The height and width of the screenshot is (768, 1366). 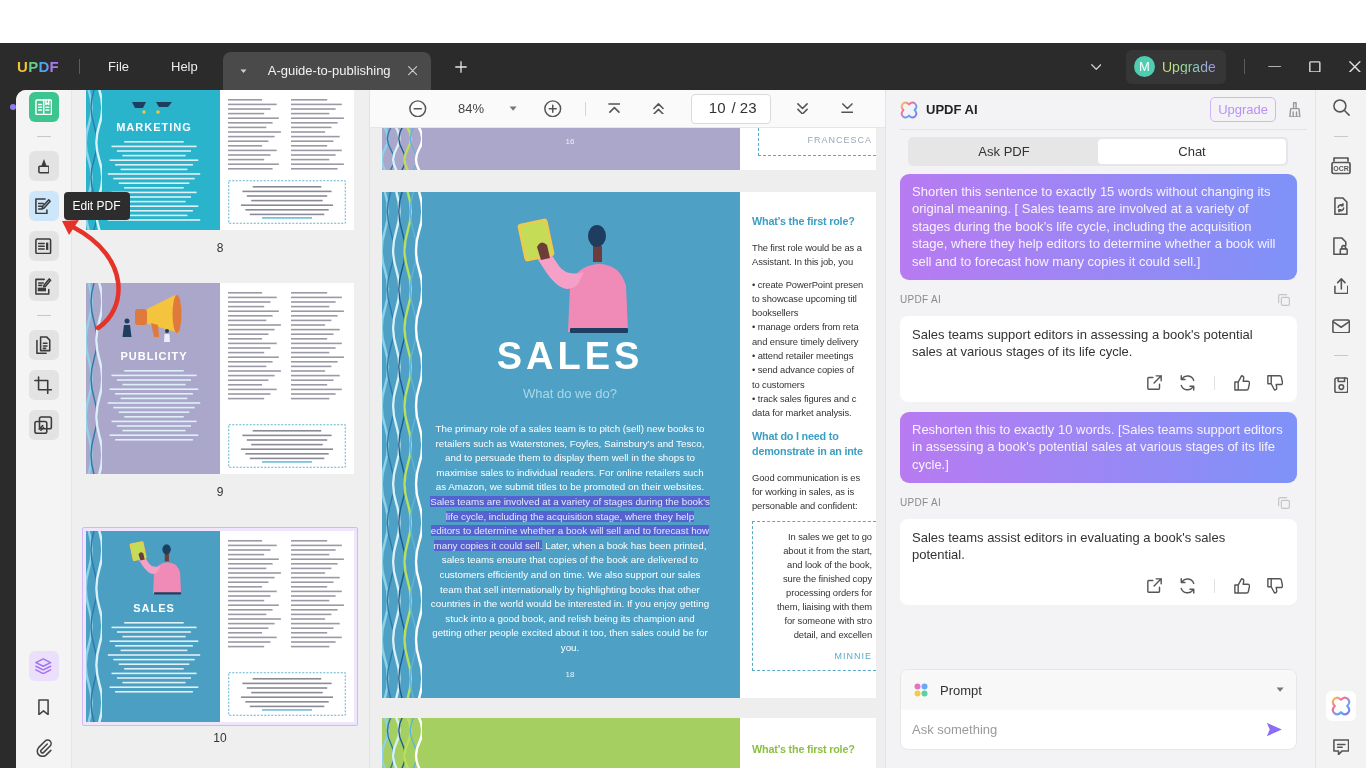 What do you see at coordinates (1275, 66) in the screenshot?
I see `minimize-icon` at bounding box center [1275, 66].